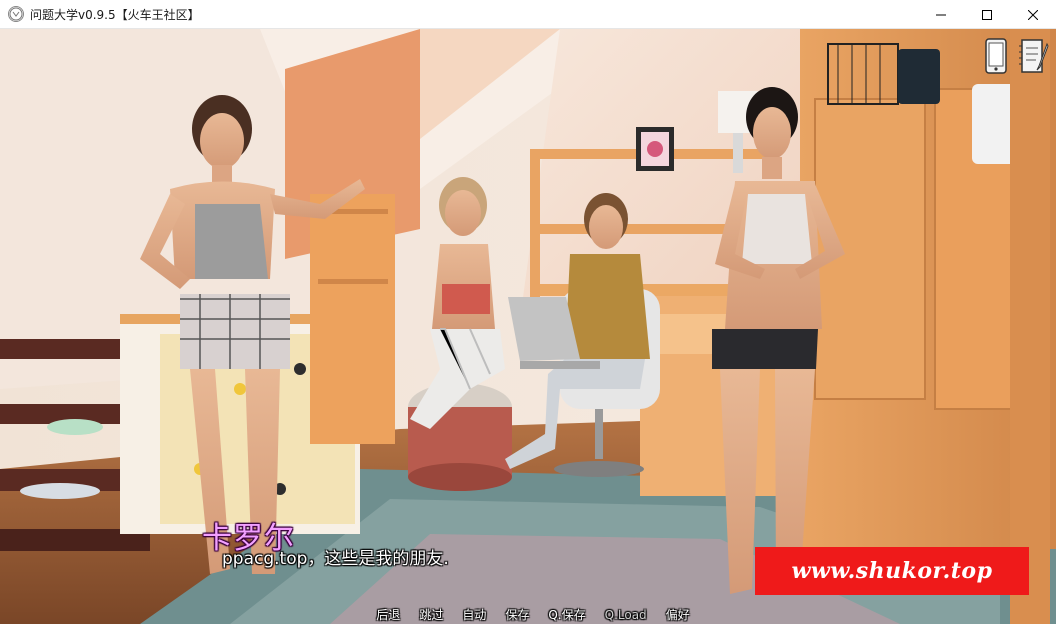  I want to click on minimize-button, so click(941, 14).